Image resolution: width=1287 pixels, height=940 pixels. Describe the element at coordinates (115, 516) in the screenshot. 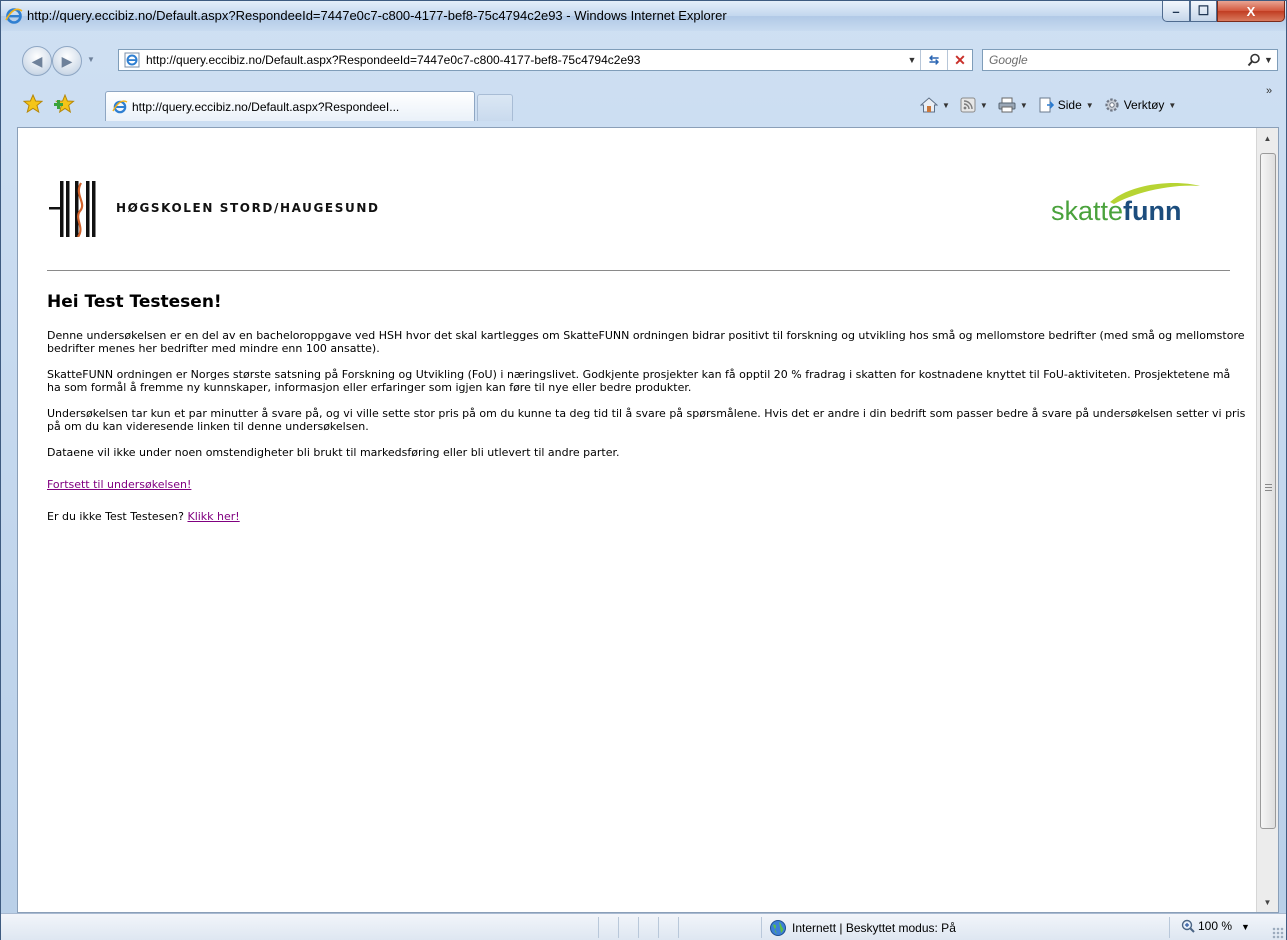

I see `not-you-text: Er du ikke Test Testesen?` at that location.